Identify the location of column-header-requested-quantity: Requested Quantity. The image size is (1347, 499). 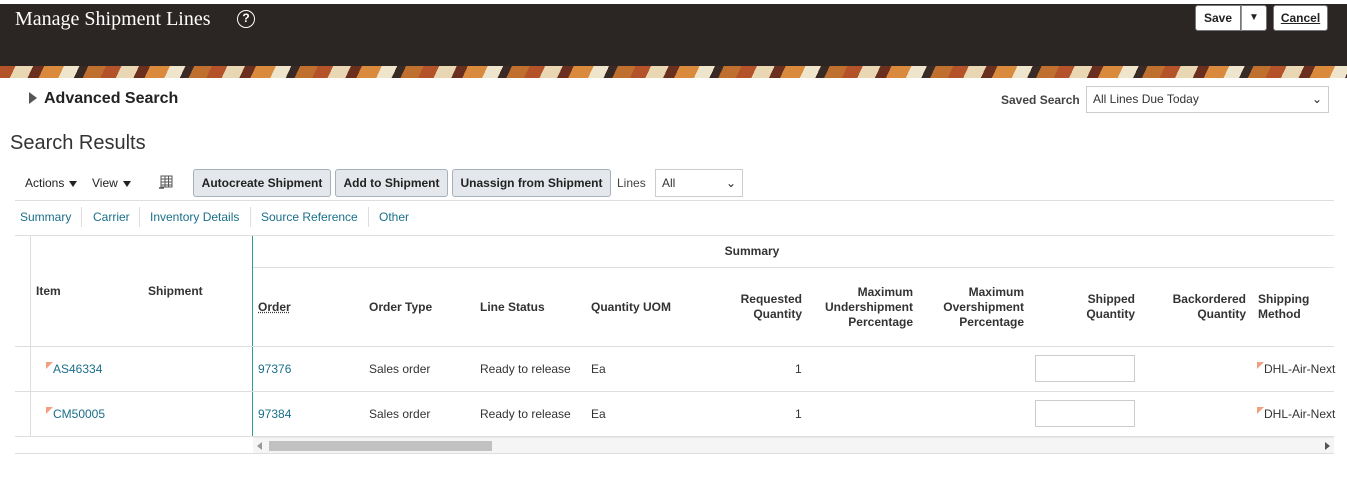
(762, 307).